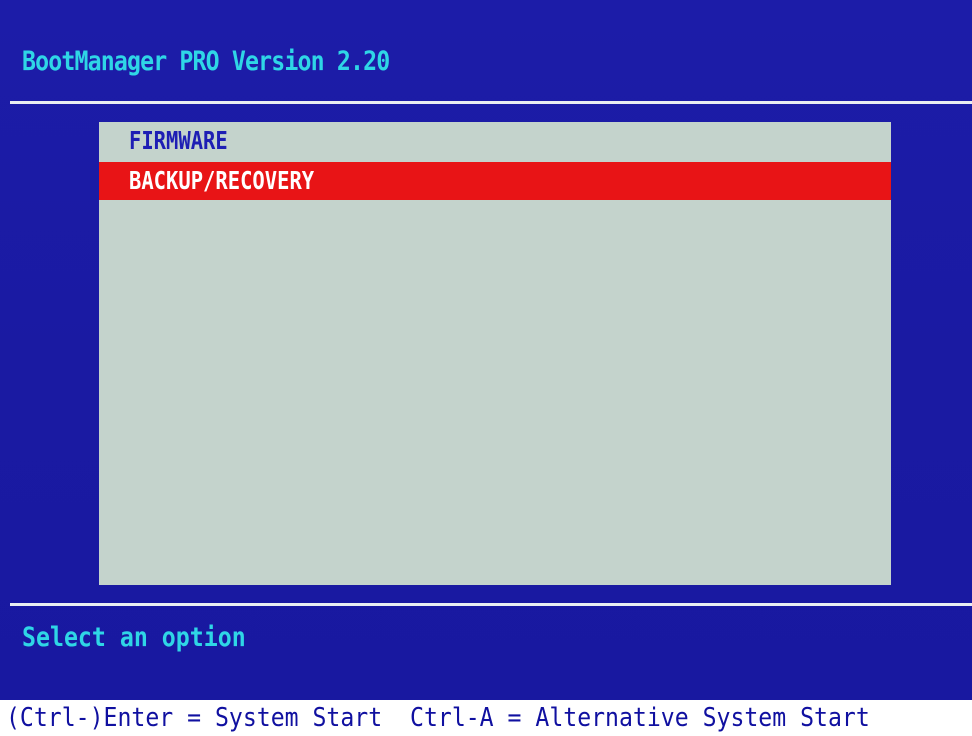  Describe the element at coordinates (491, 604) in the screenshot. I see `footer-divider` at that location.